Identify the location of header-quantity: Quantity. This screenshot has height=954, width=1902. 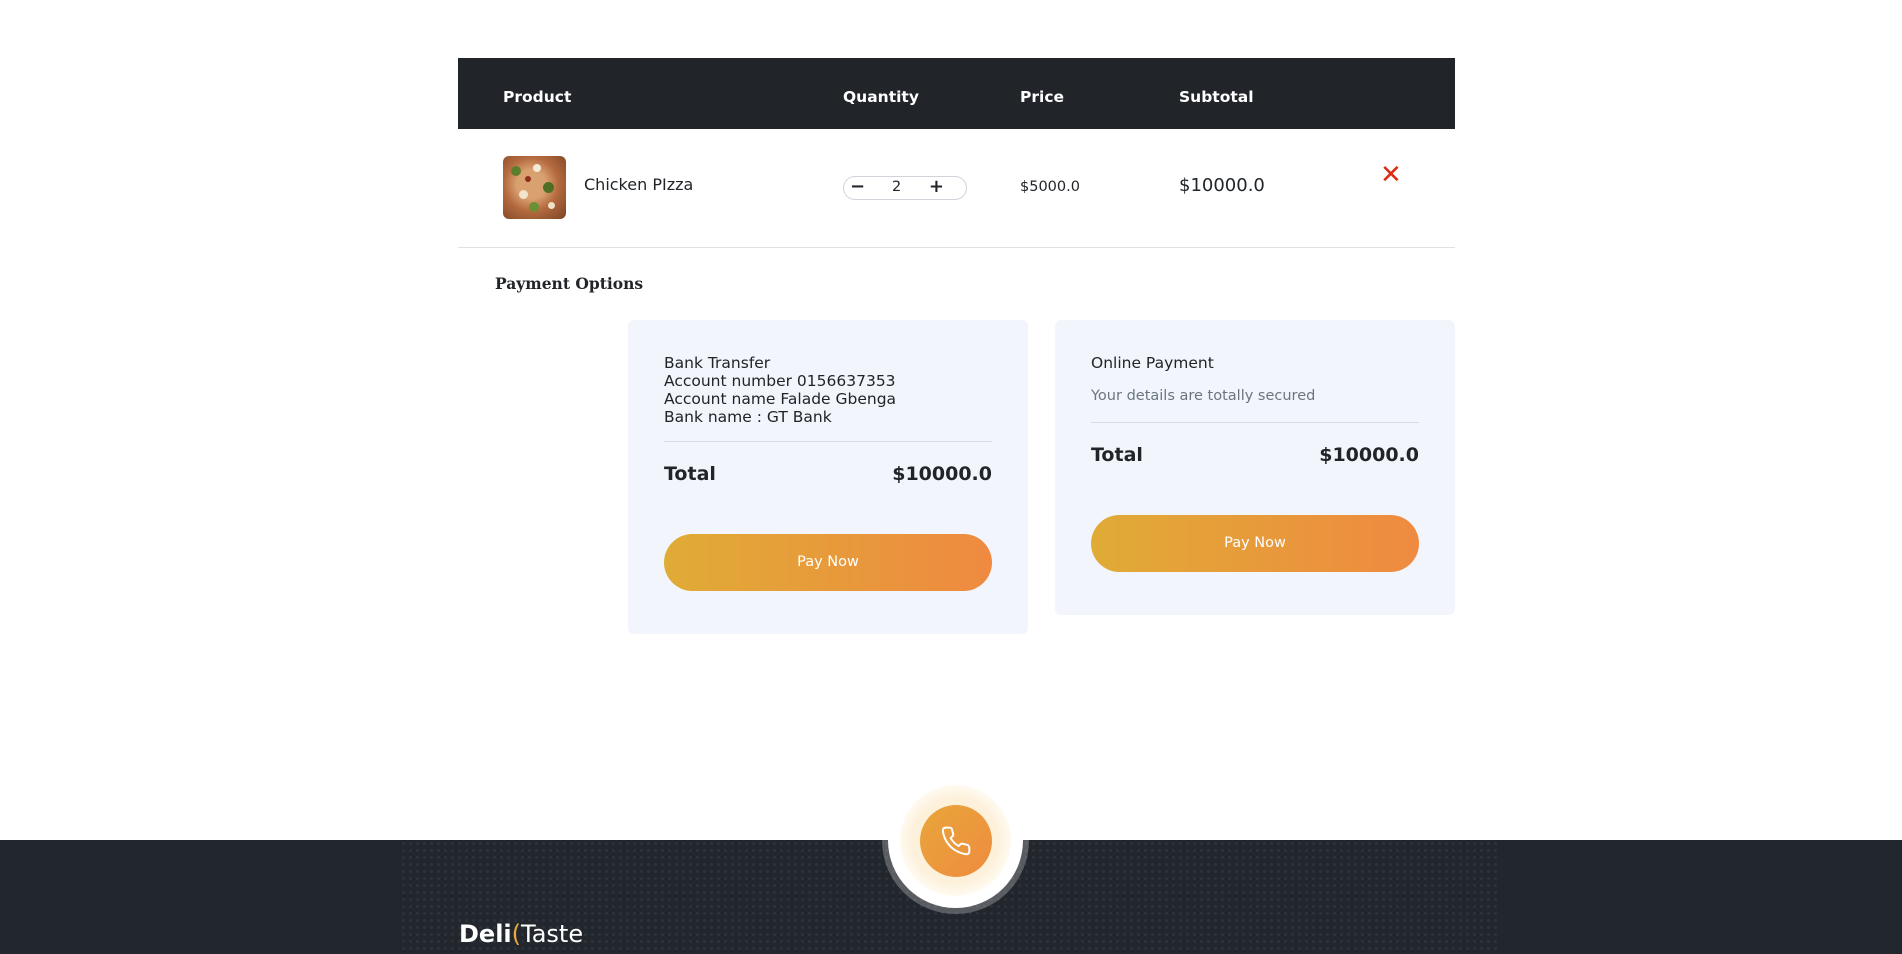
(881, 97).